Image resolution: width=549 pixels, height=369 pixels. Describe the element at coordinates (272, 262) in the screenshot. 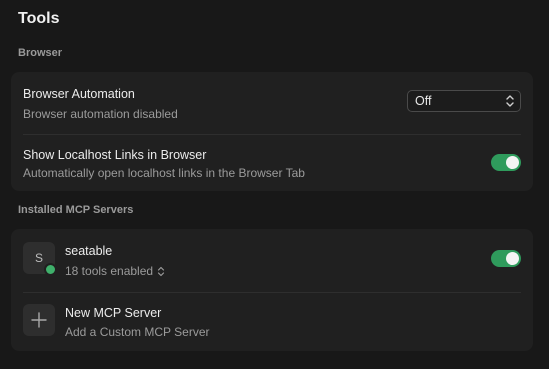

I see `mcp-server-row: S seatable 18 tools enabled` at that location.